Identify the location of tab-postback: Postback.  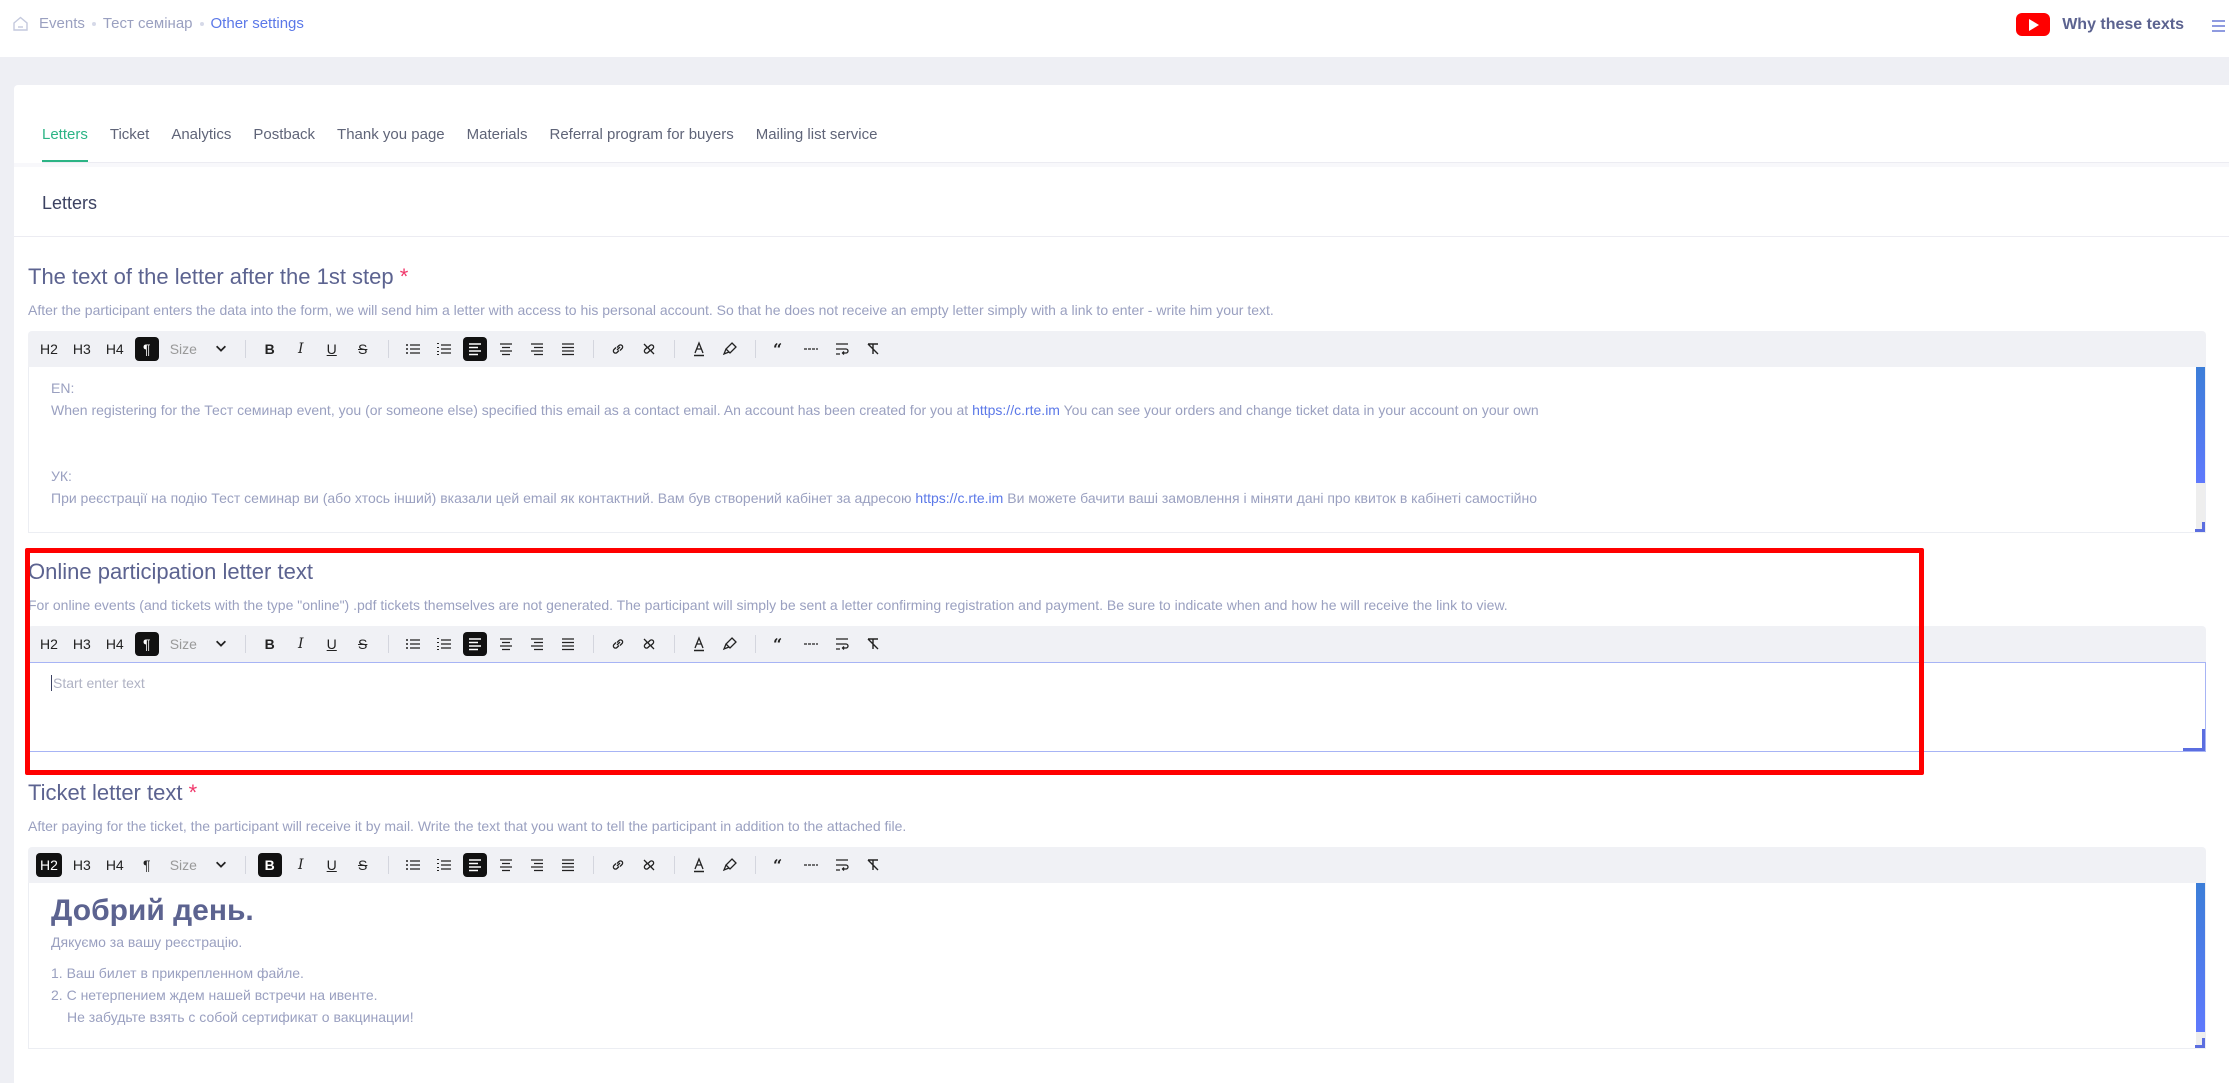
(284, 144).